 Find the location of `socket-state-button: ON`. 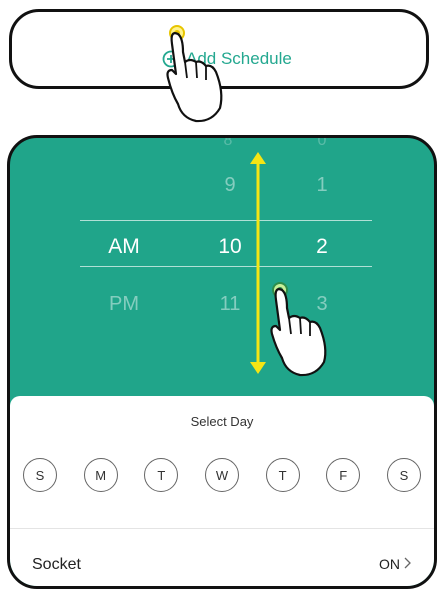

socket-state-button: ON is located at coordinates (395, 564).